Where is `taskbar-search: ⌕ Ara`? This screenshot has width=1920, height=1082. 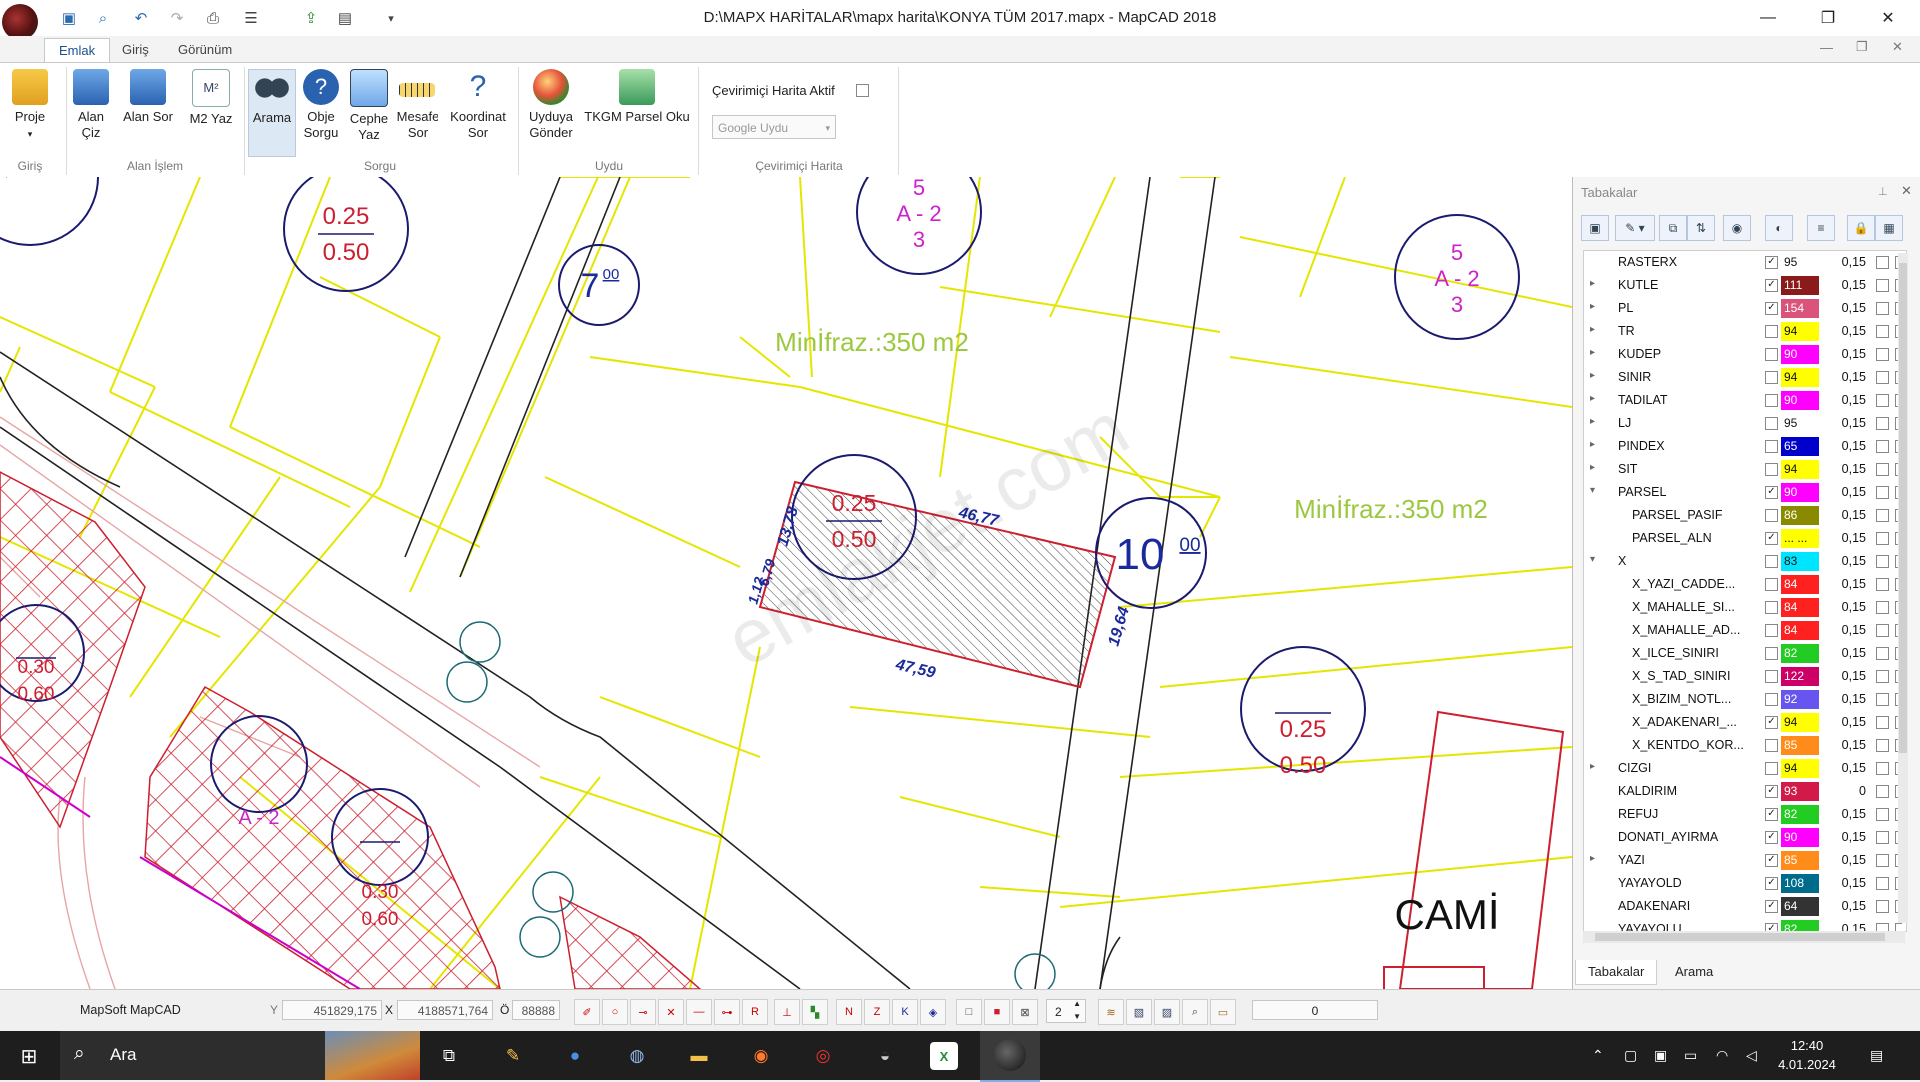
taskbar-search: ⌕ Ara is located at coordinates (240, 1055).